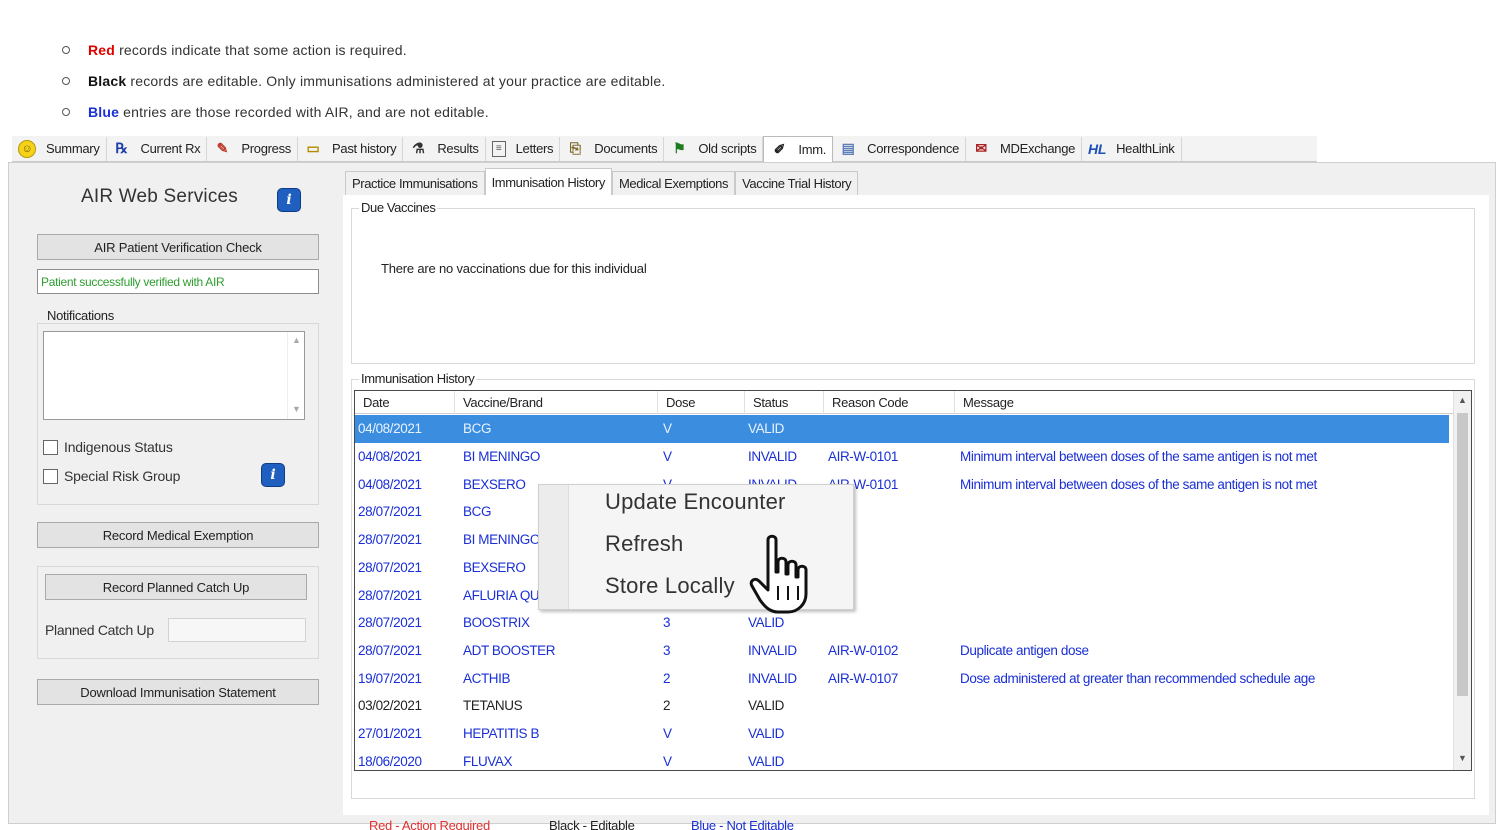 This screenshot has height=830, width=1502. Describe the element at coordinates (554, 547) in the screenshot. I see `menu-icon-strip` at that location.